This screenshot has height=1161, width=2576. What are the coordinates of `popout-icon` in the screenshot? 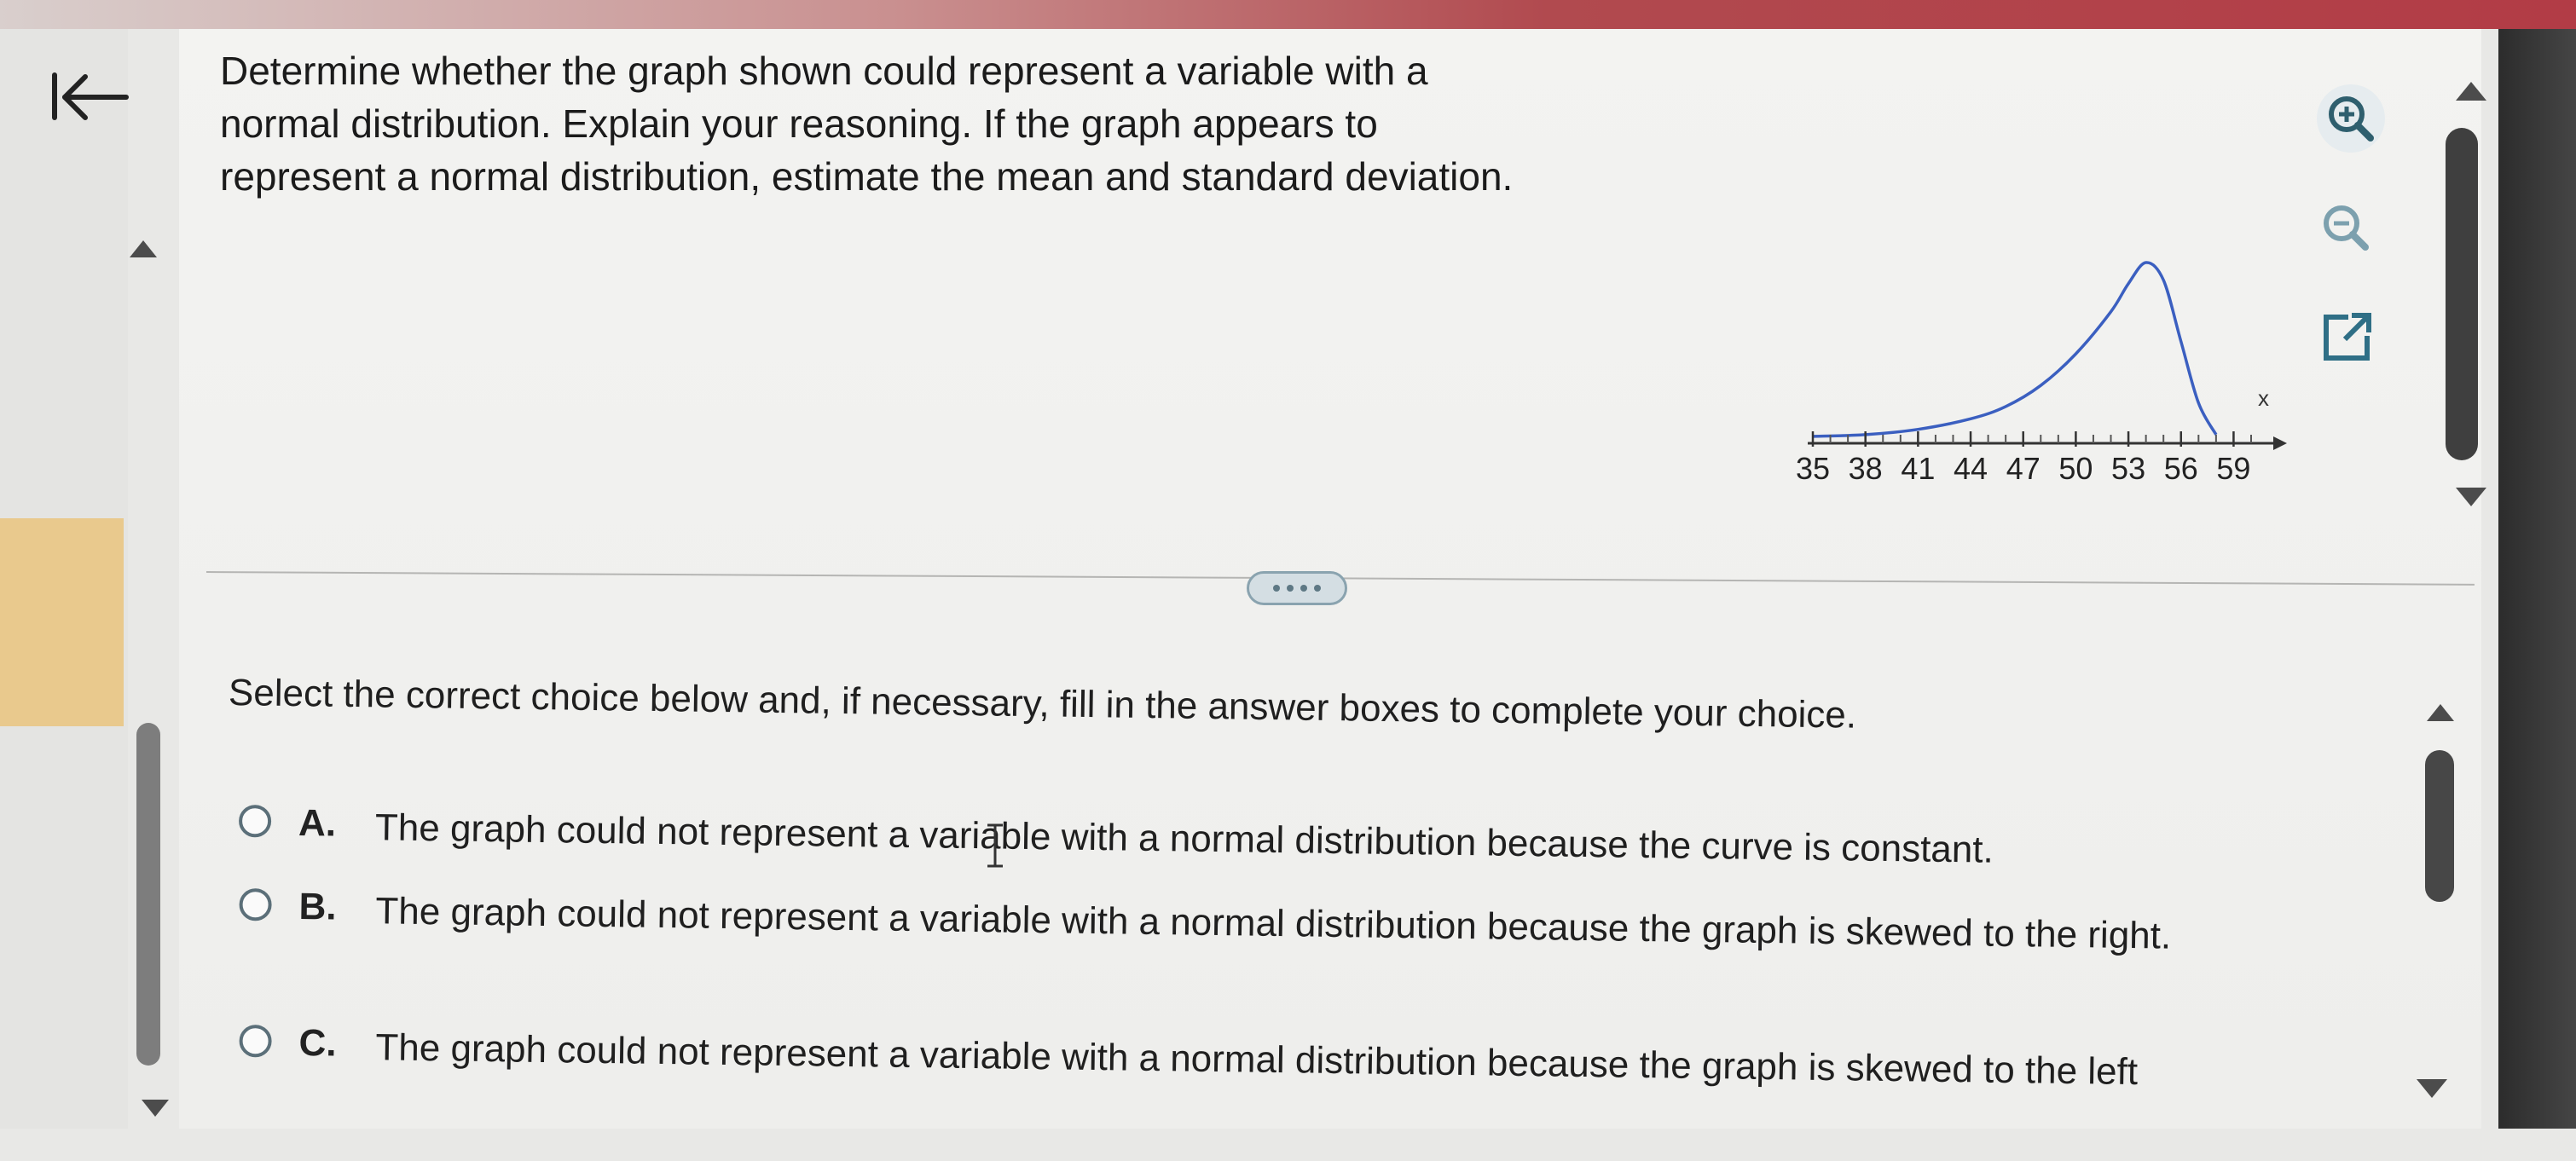 It's located at (2346, 338).